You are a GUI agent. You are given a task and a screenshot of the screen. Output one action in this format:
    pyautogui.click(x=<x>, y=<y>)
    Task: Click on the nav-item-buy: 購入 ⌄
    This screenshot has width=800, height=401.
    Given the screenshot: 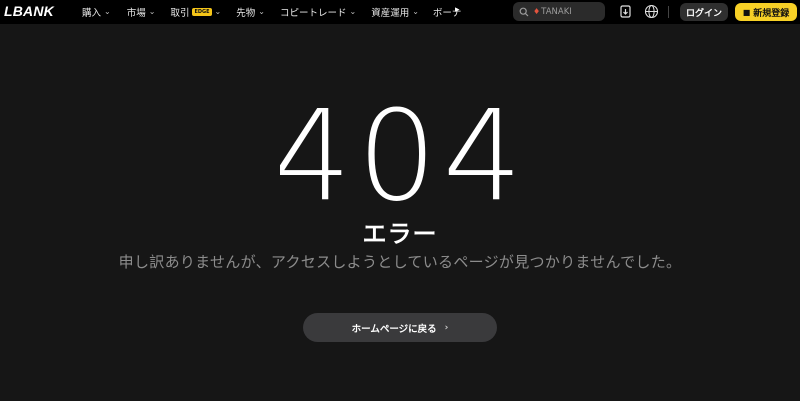 What is the action you would take?
    pyautogui.click(x=96, y=12)
    